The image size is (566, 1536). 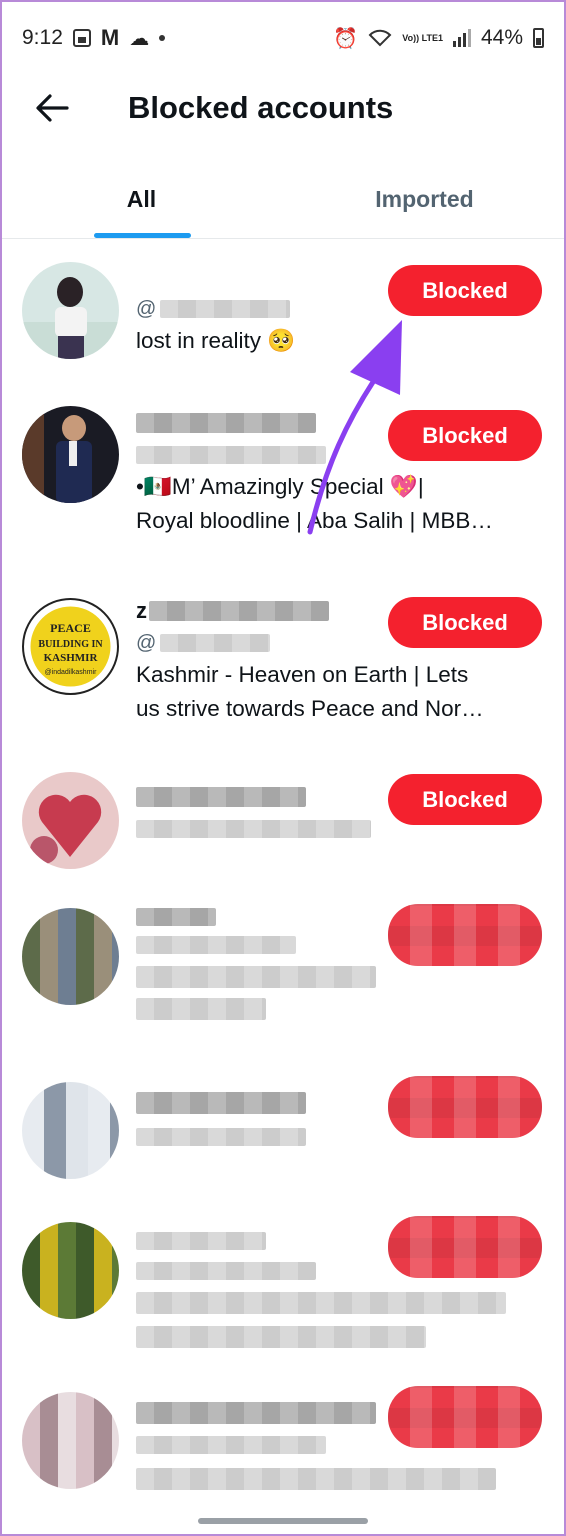 I want to click on tab-imported-label: Imported, so click(x=424, y=198).